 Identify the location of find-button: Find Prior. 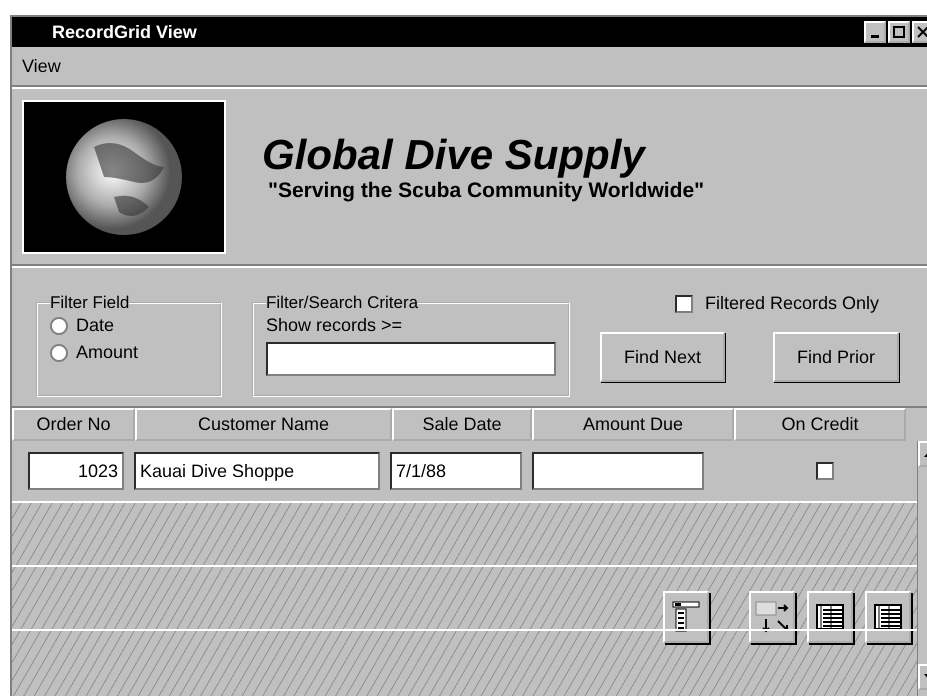
(836, 357).